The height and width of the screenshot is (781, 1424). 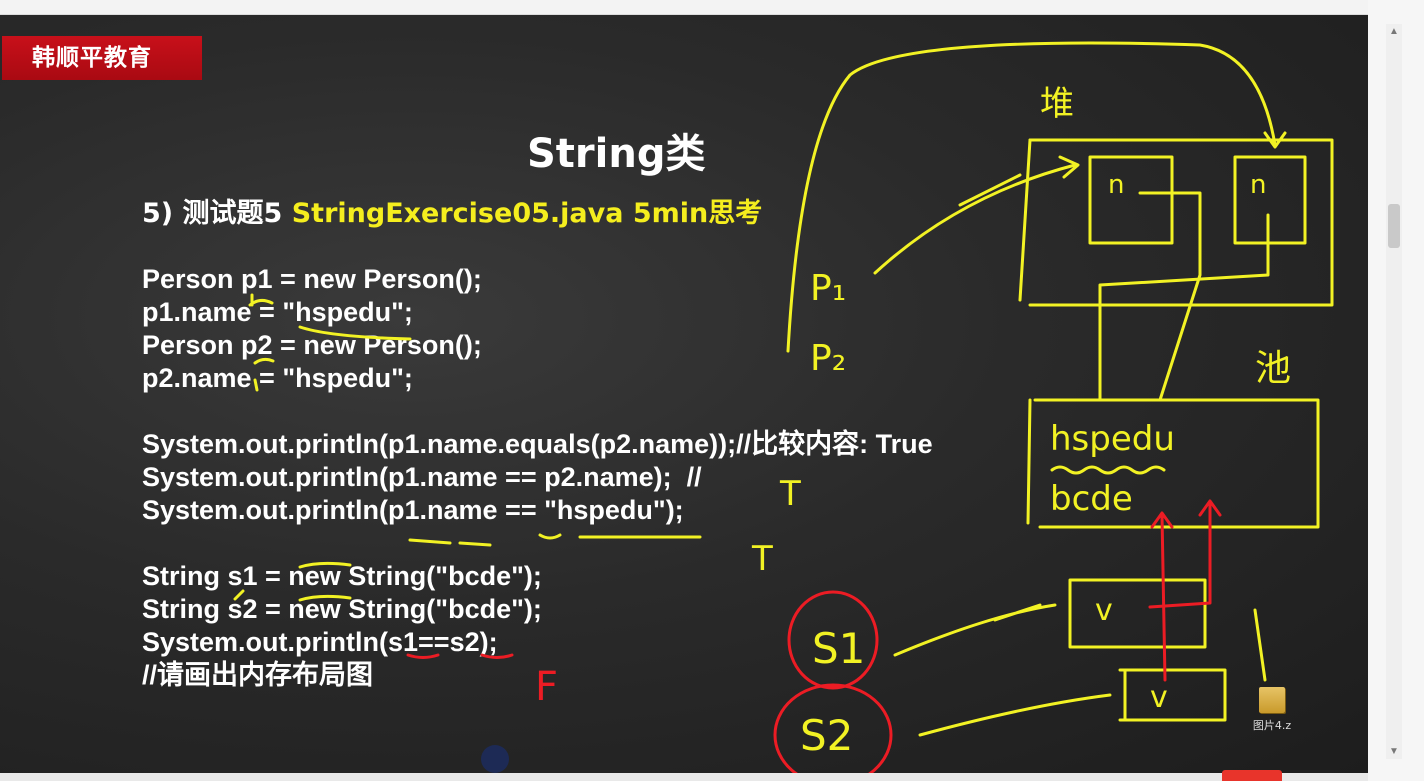 I want to click on s2-label: S2, so click(x=826, y=735).